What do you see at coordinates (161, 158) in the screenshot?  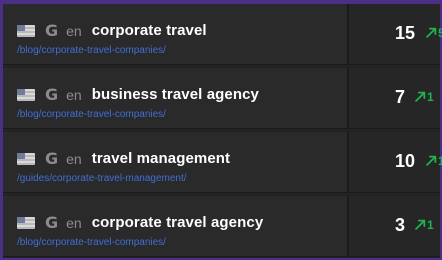 I see `keyword-text: travel management` at bounding box center [161, 158].